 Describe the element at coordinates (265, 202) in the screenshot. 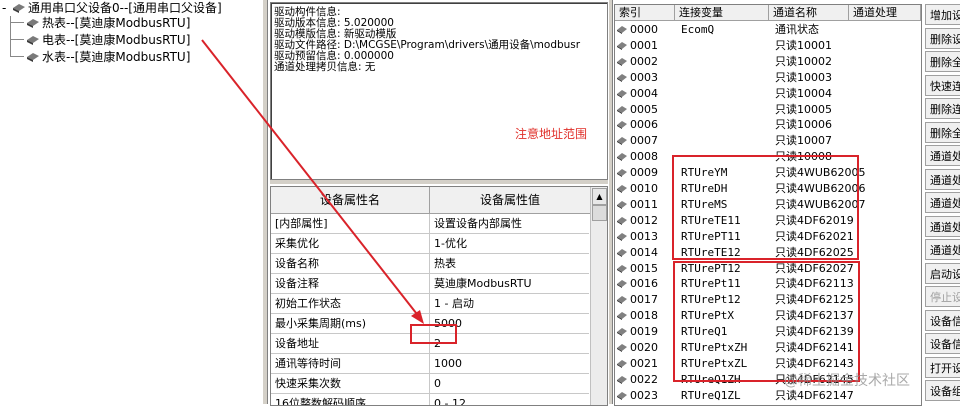

I see `left-splitter` at that location.